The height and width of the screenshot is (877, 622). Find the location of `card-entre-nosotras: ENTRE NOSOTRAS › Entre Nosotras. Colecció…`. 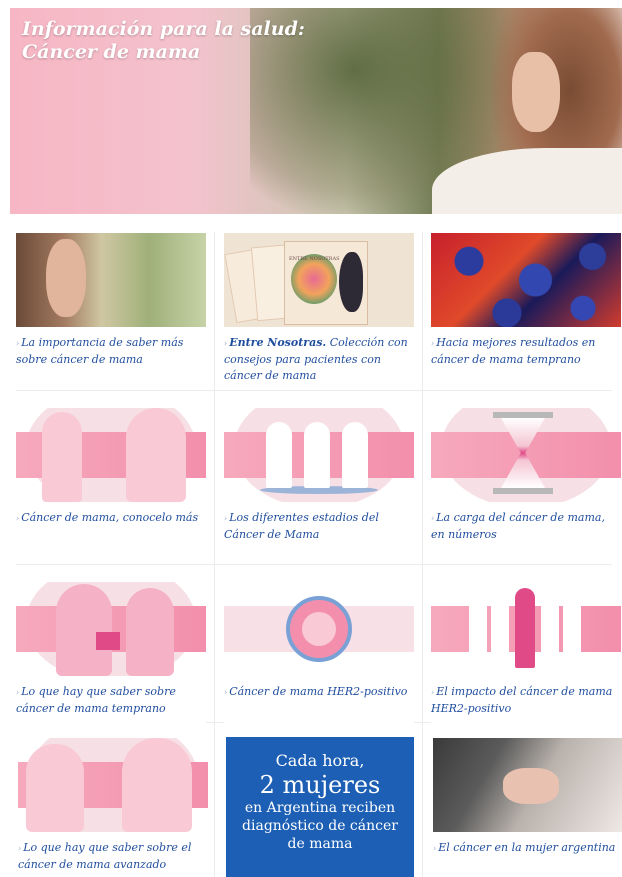

card-entre-nosotras: ENTRE NOSOTRAS › Entre Nosotras. Colecció… is located at coordinates (319, 308).